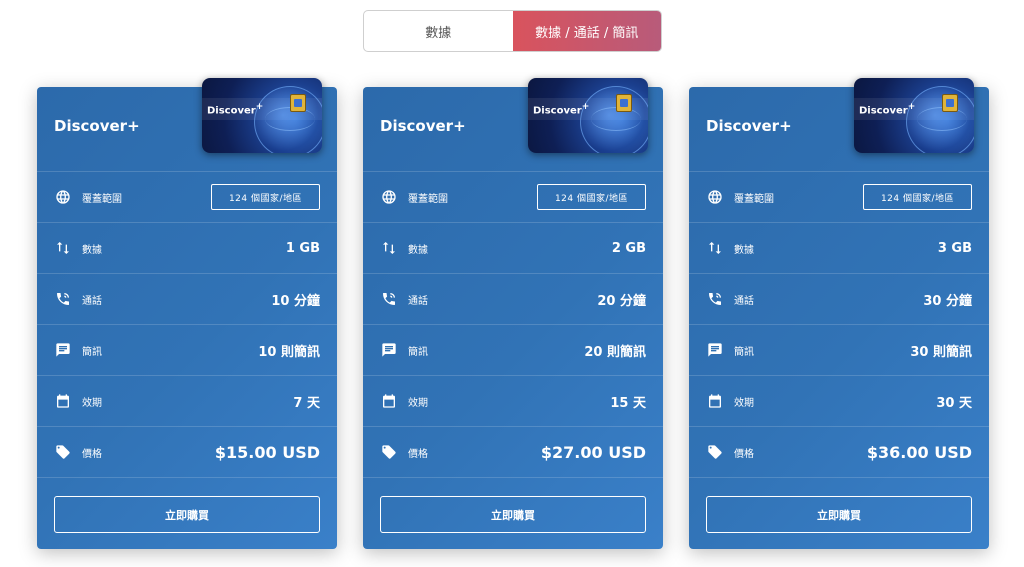  Describe the element at coordinates (302, 248) in the screenshot. I see `data-value: 1 GB` at that location.